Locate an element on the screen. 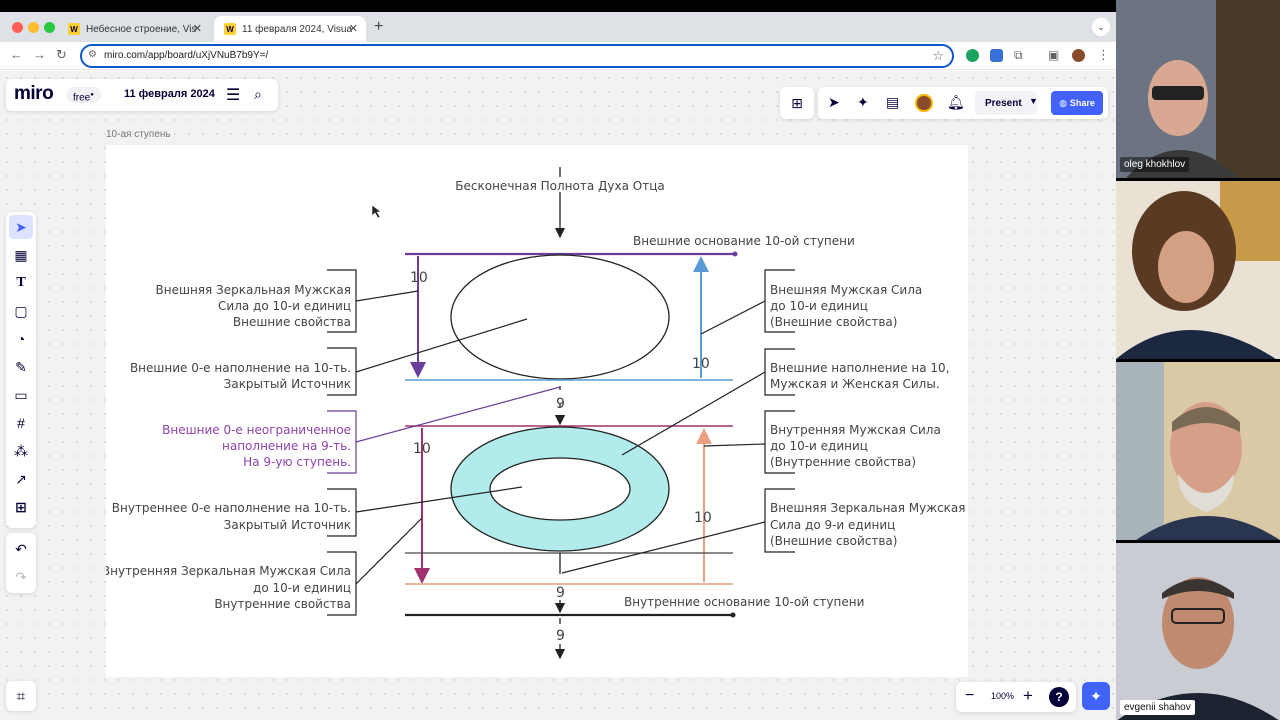 The image size is (1280, 720). svg-text:Внутренняя Зеркальная Мужская: Внутренняя Зеркальная Мужская Сила is located at coordinates (228, 571).